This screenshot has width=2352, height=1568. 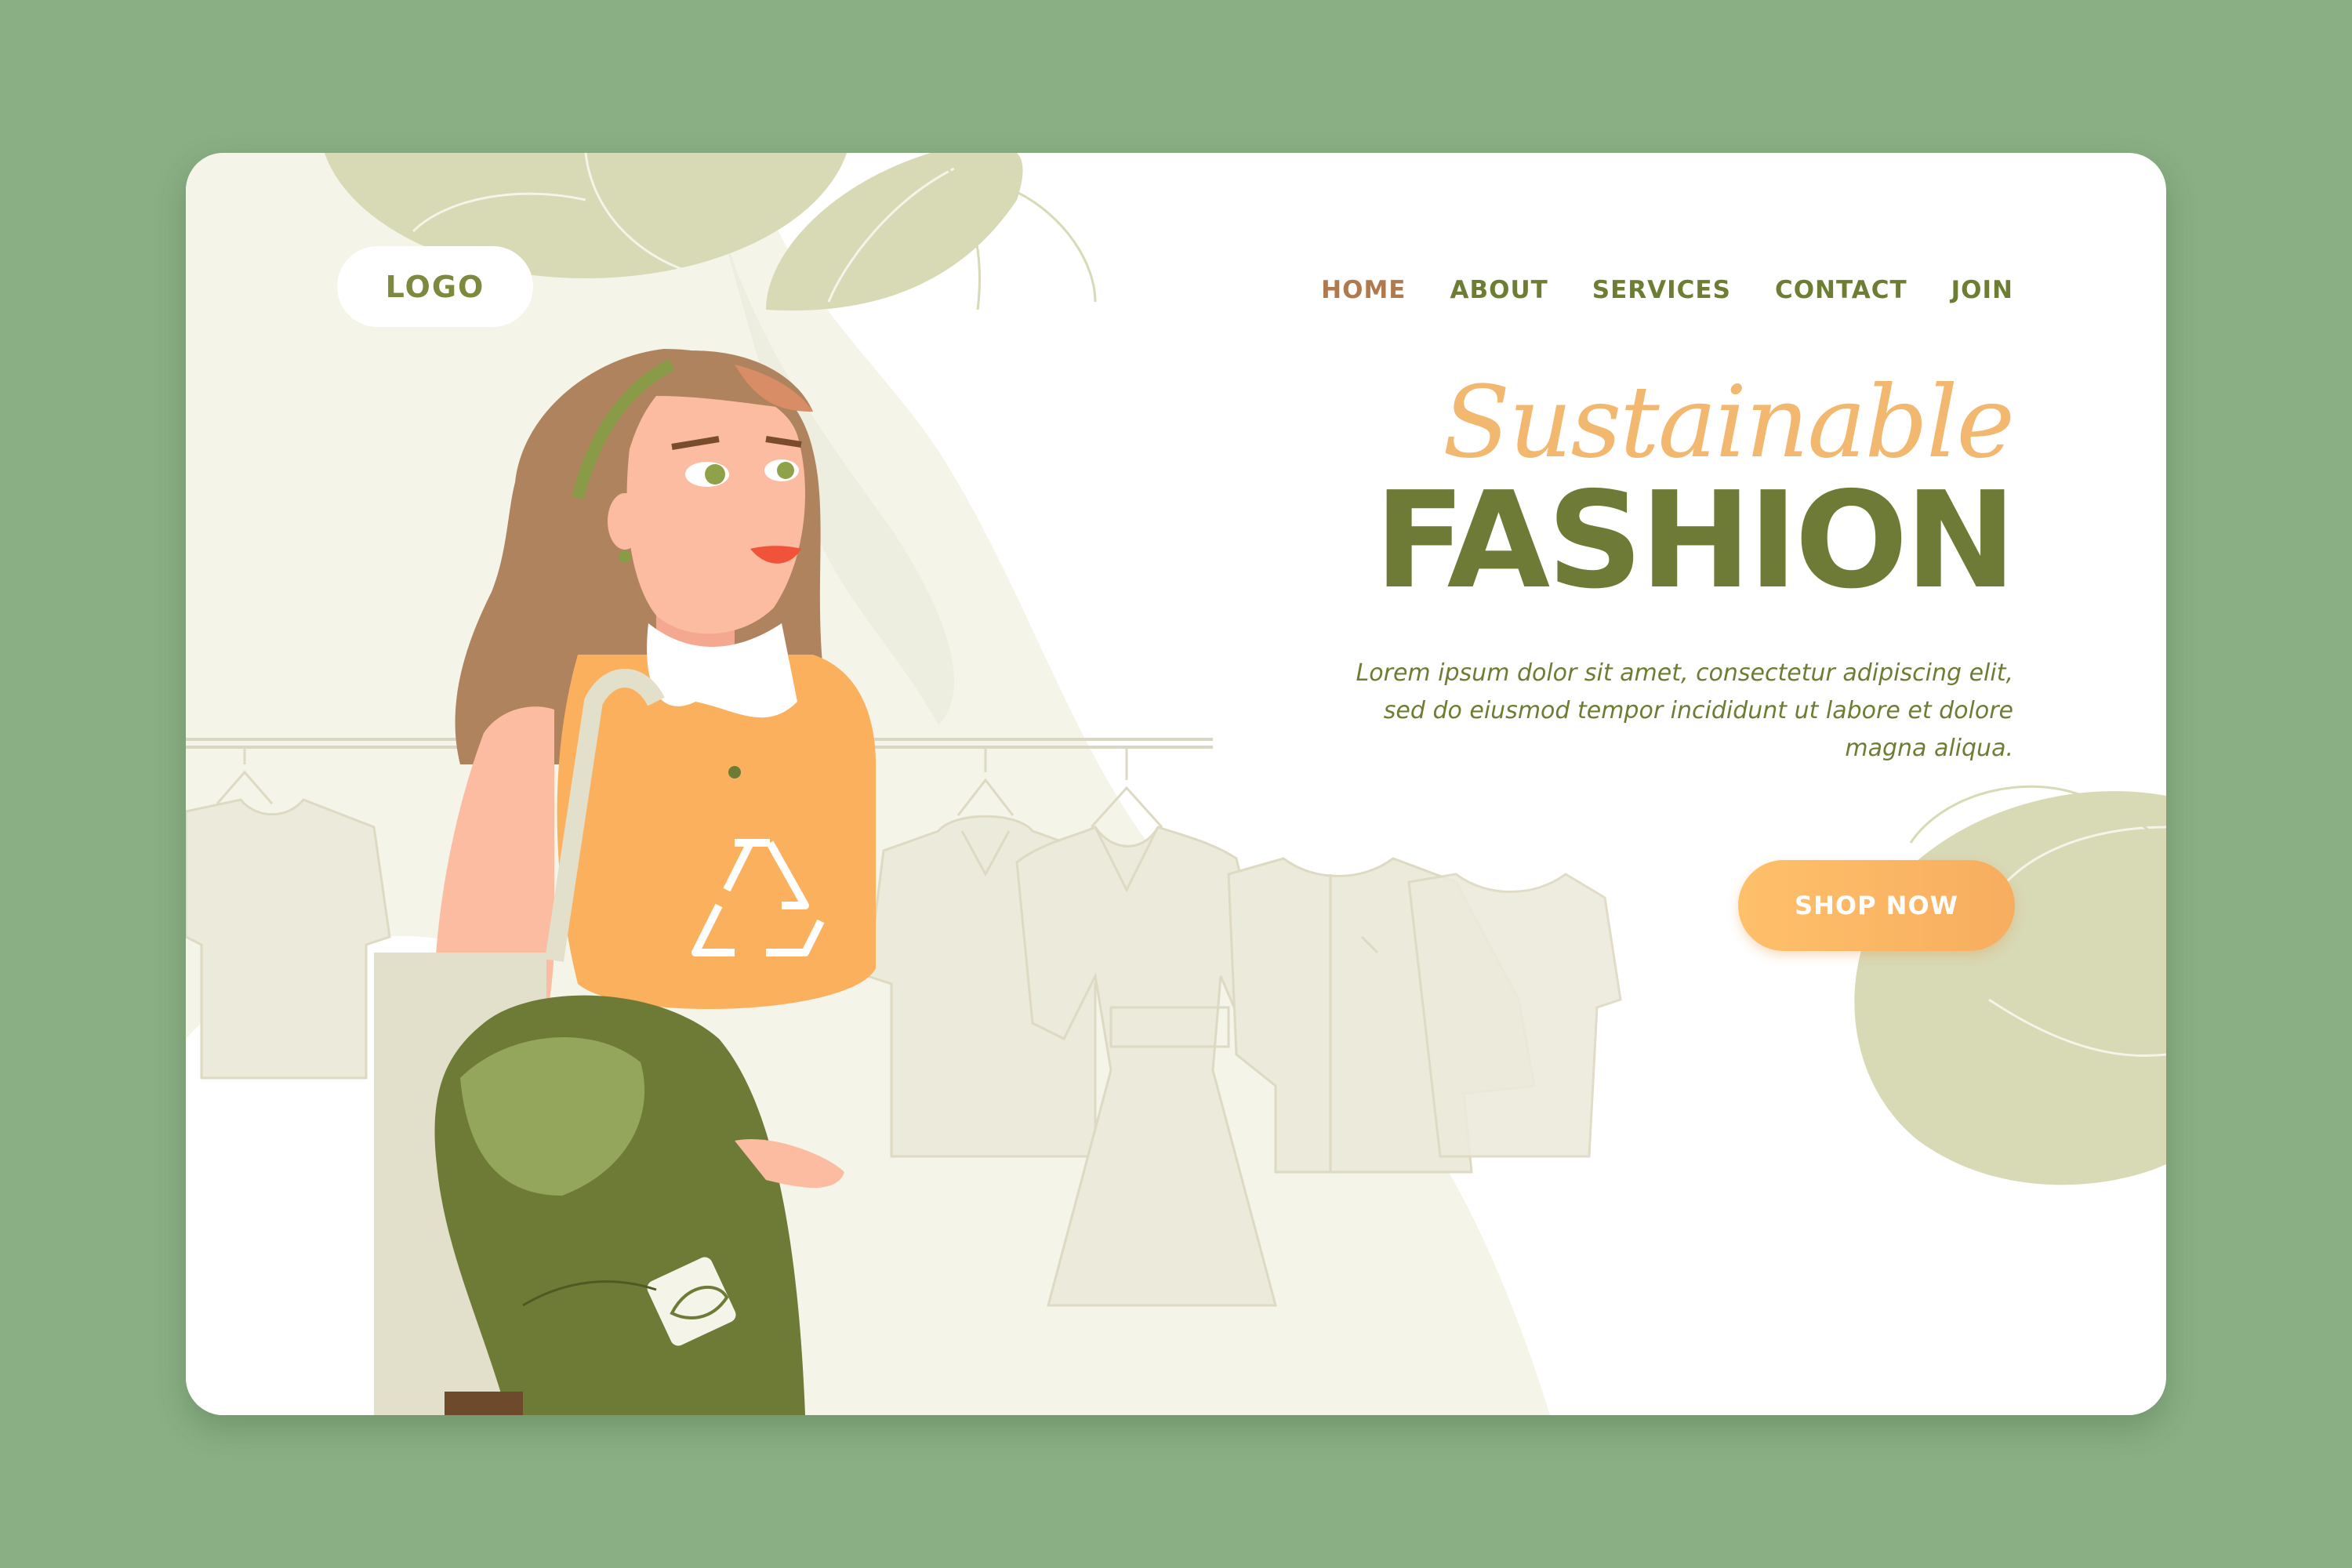 What do you see at coordinates (1876, 905) in the screenshot?
I see `shop-now-button: SHOP NOW` at bounding box center [1876, 905].